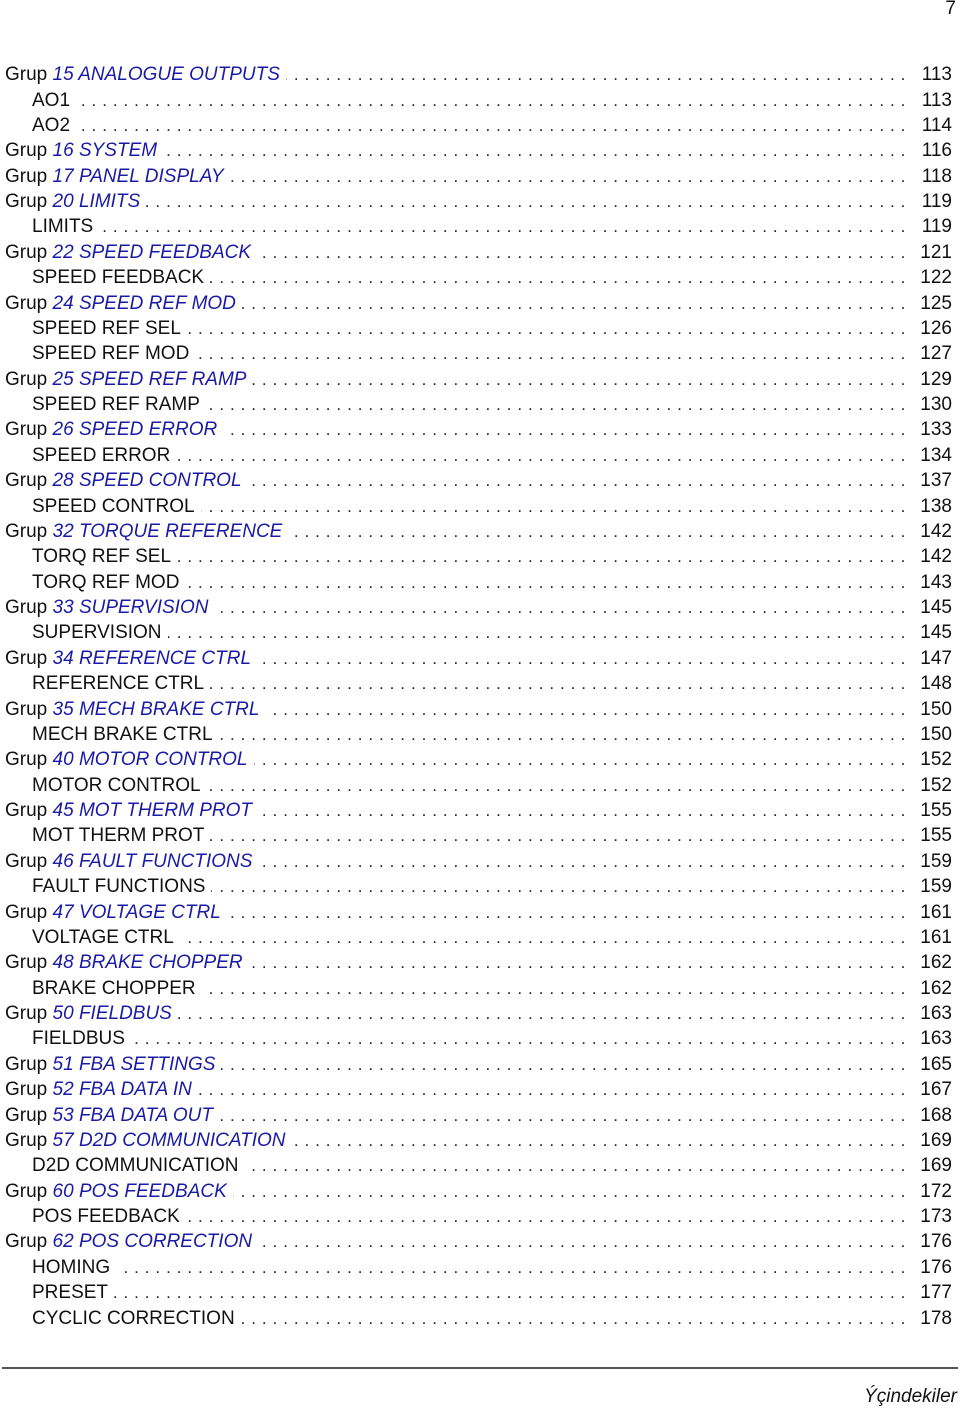  I want to click on toc-group-entry: Grup 50 FIELDBUS 163, so click(480, 1014).